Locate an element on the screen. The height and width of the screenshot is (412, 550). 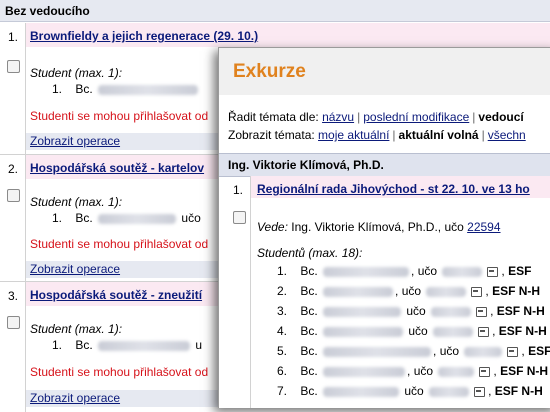
section-header: Bez vedoucího is located at coordinates (275, 11).